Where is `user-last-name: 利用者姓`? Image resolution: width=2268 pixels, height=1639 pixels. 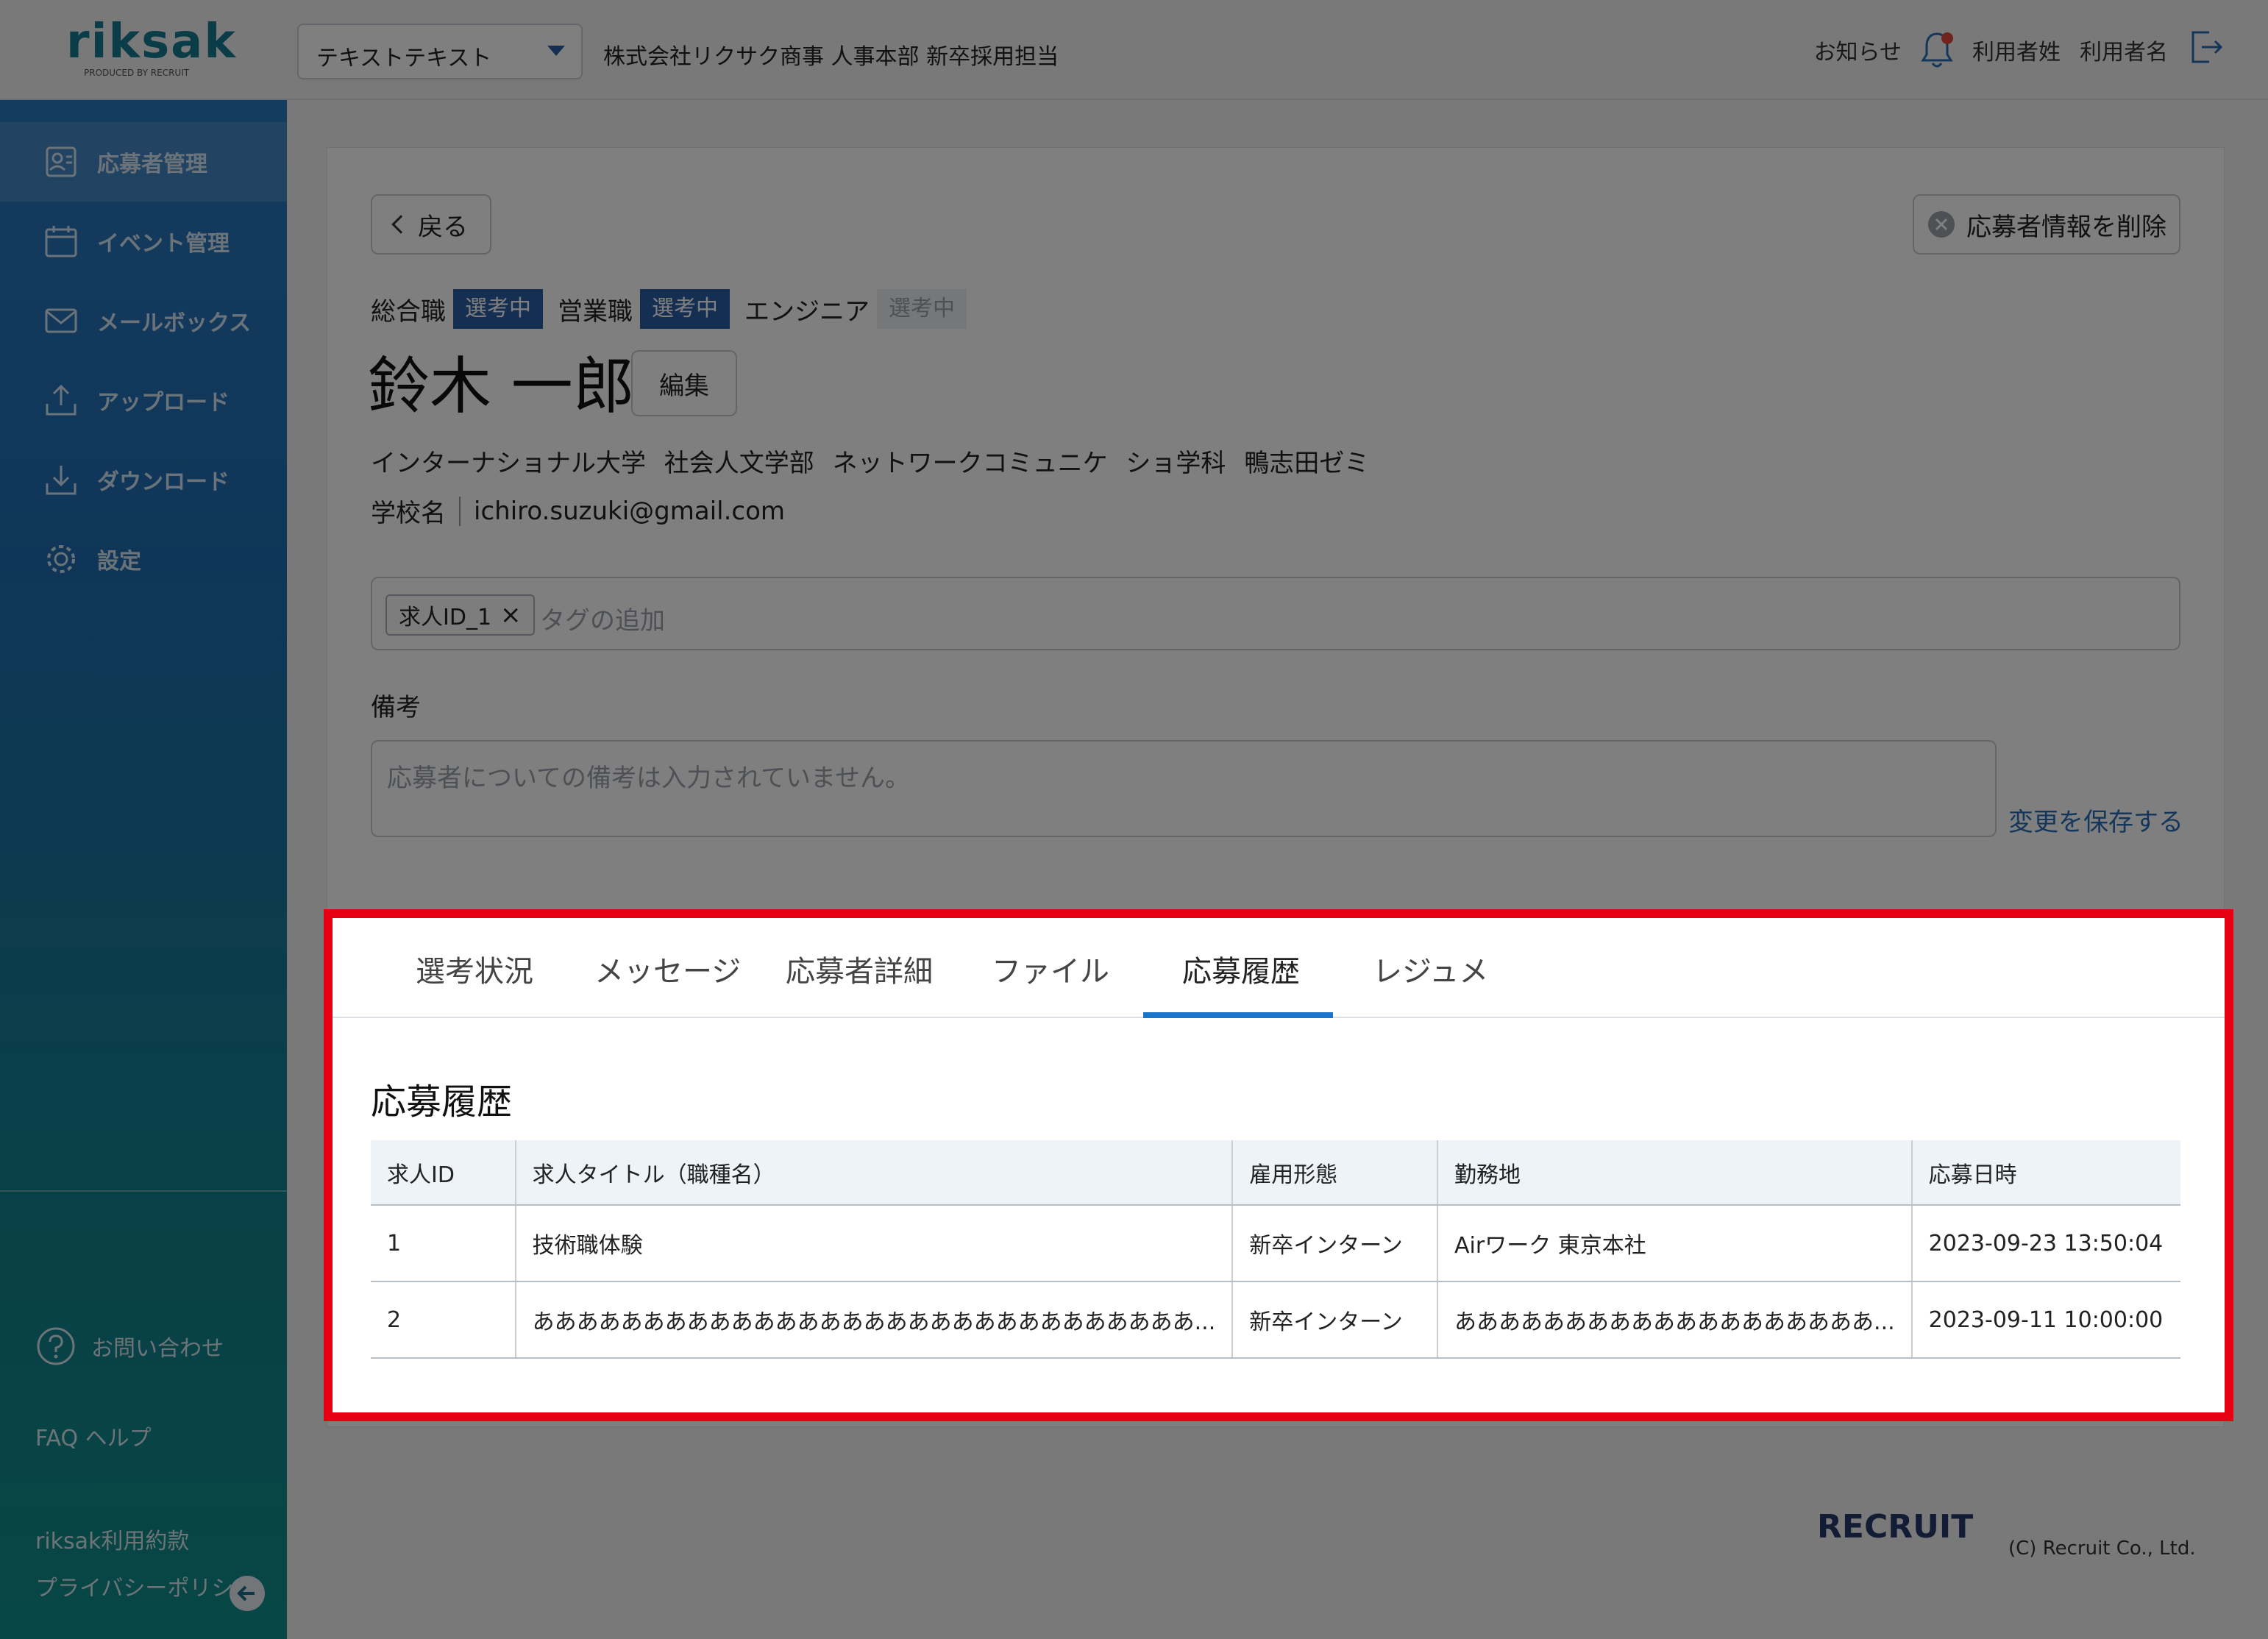
user-last-name: 利用者姓 is located at coordinates (2017, 53).